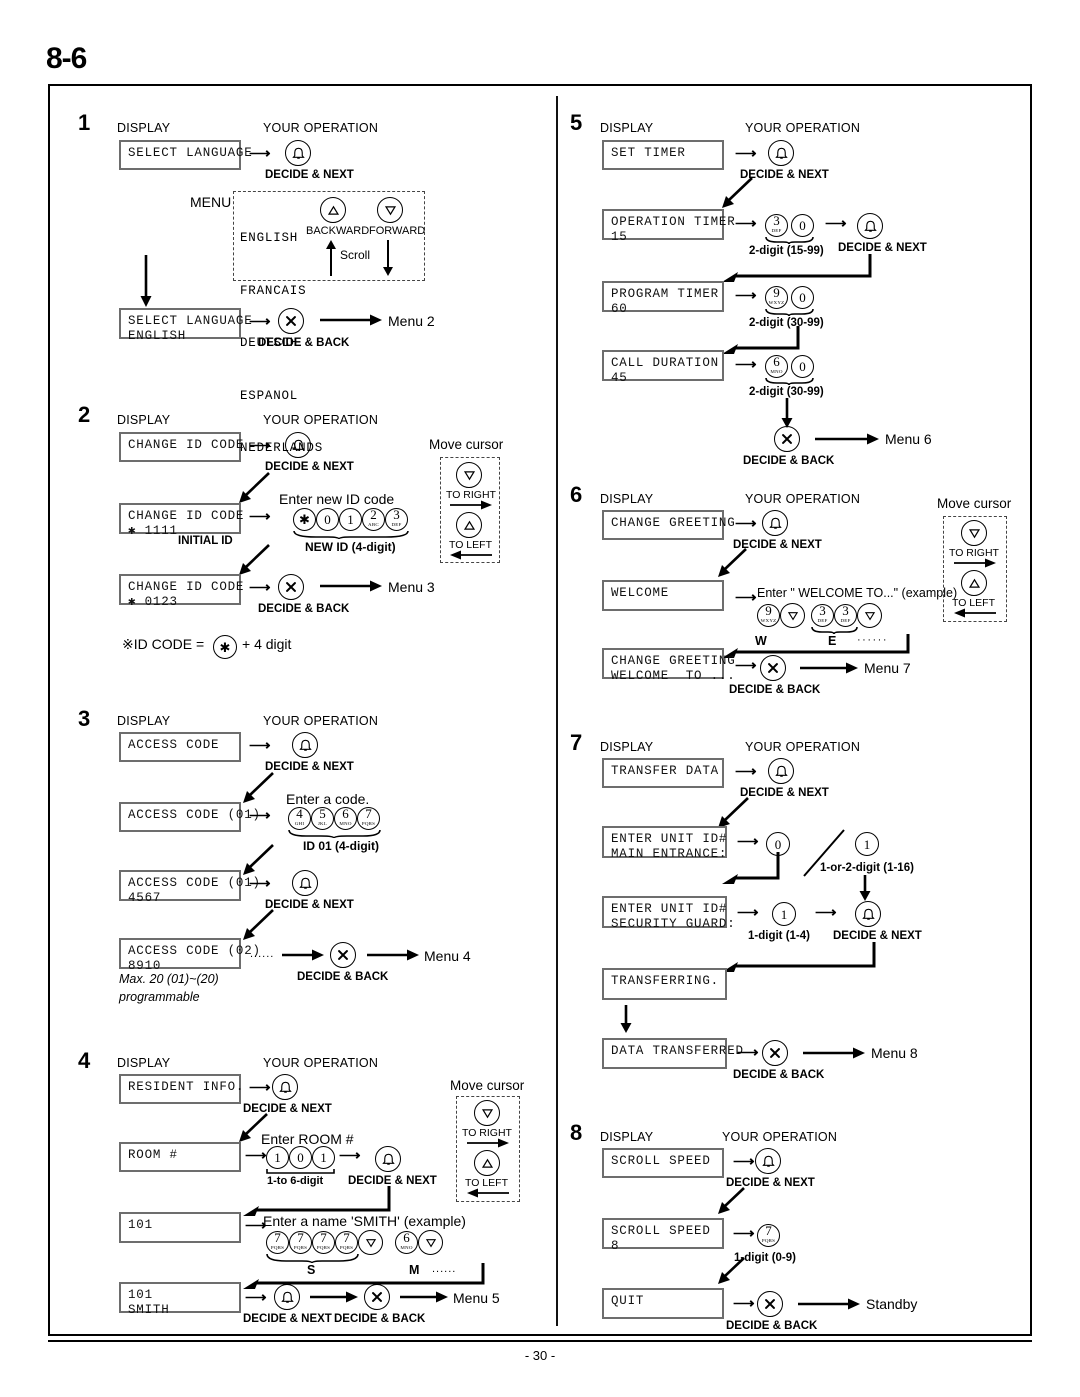 This screenshot has width=1080, height=1397. I want to click on move-cursor-label-6: Move cursor, so click(974, 503).